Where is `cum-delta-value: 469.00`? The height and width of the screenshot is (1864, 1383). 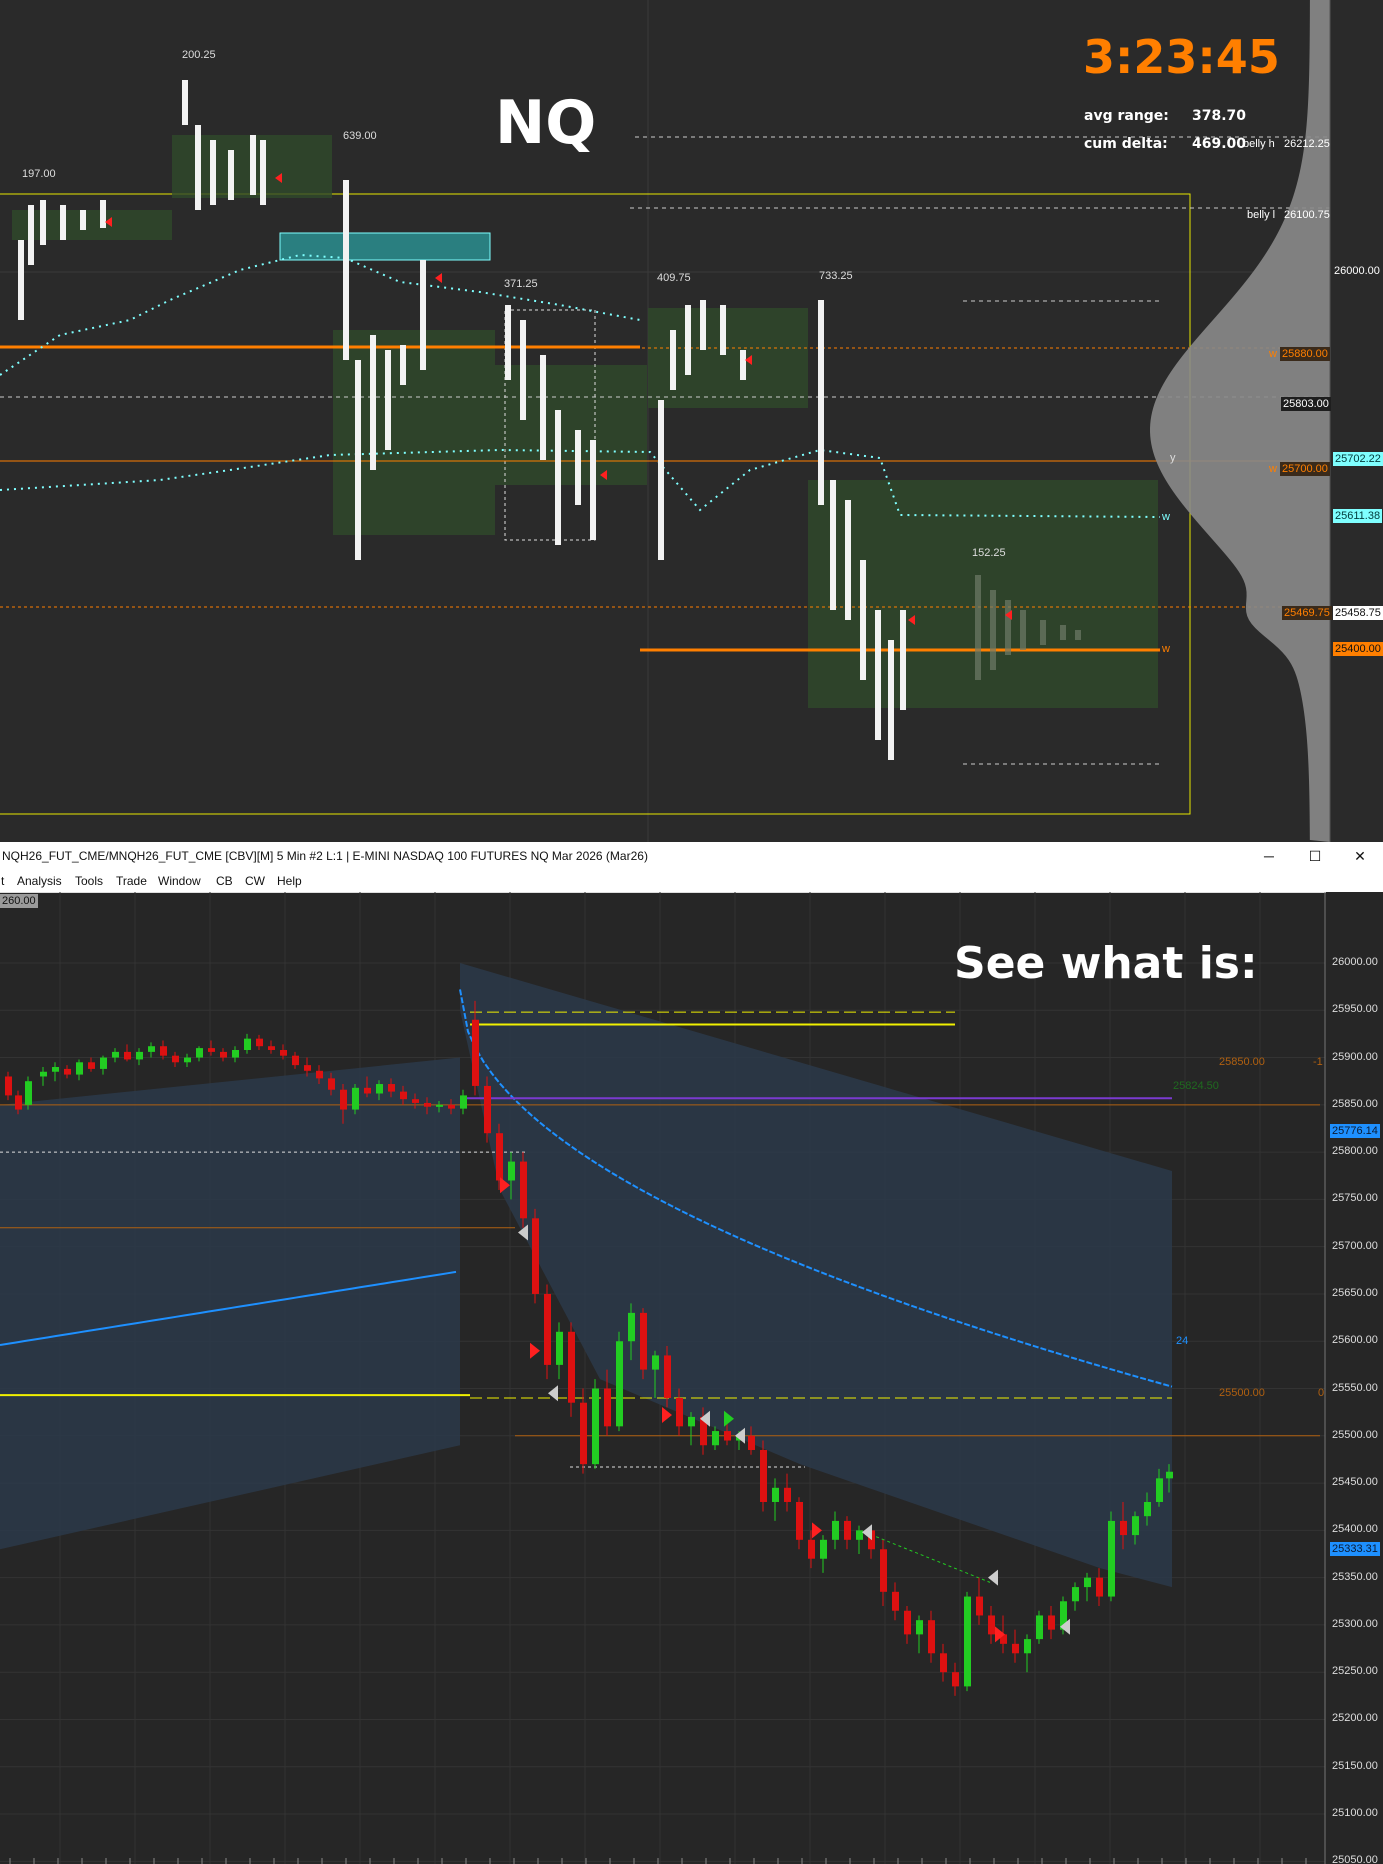
cum-delta-value: 469.00 is located at coordinates (1219, 144).